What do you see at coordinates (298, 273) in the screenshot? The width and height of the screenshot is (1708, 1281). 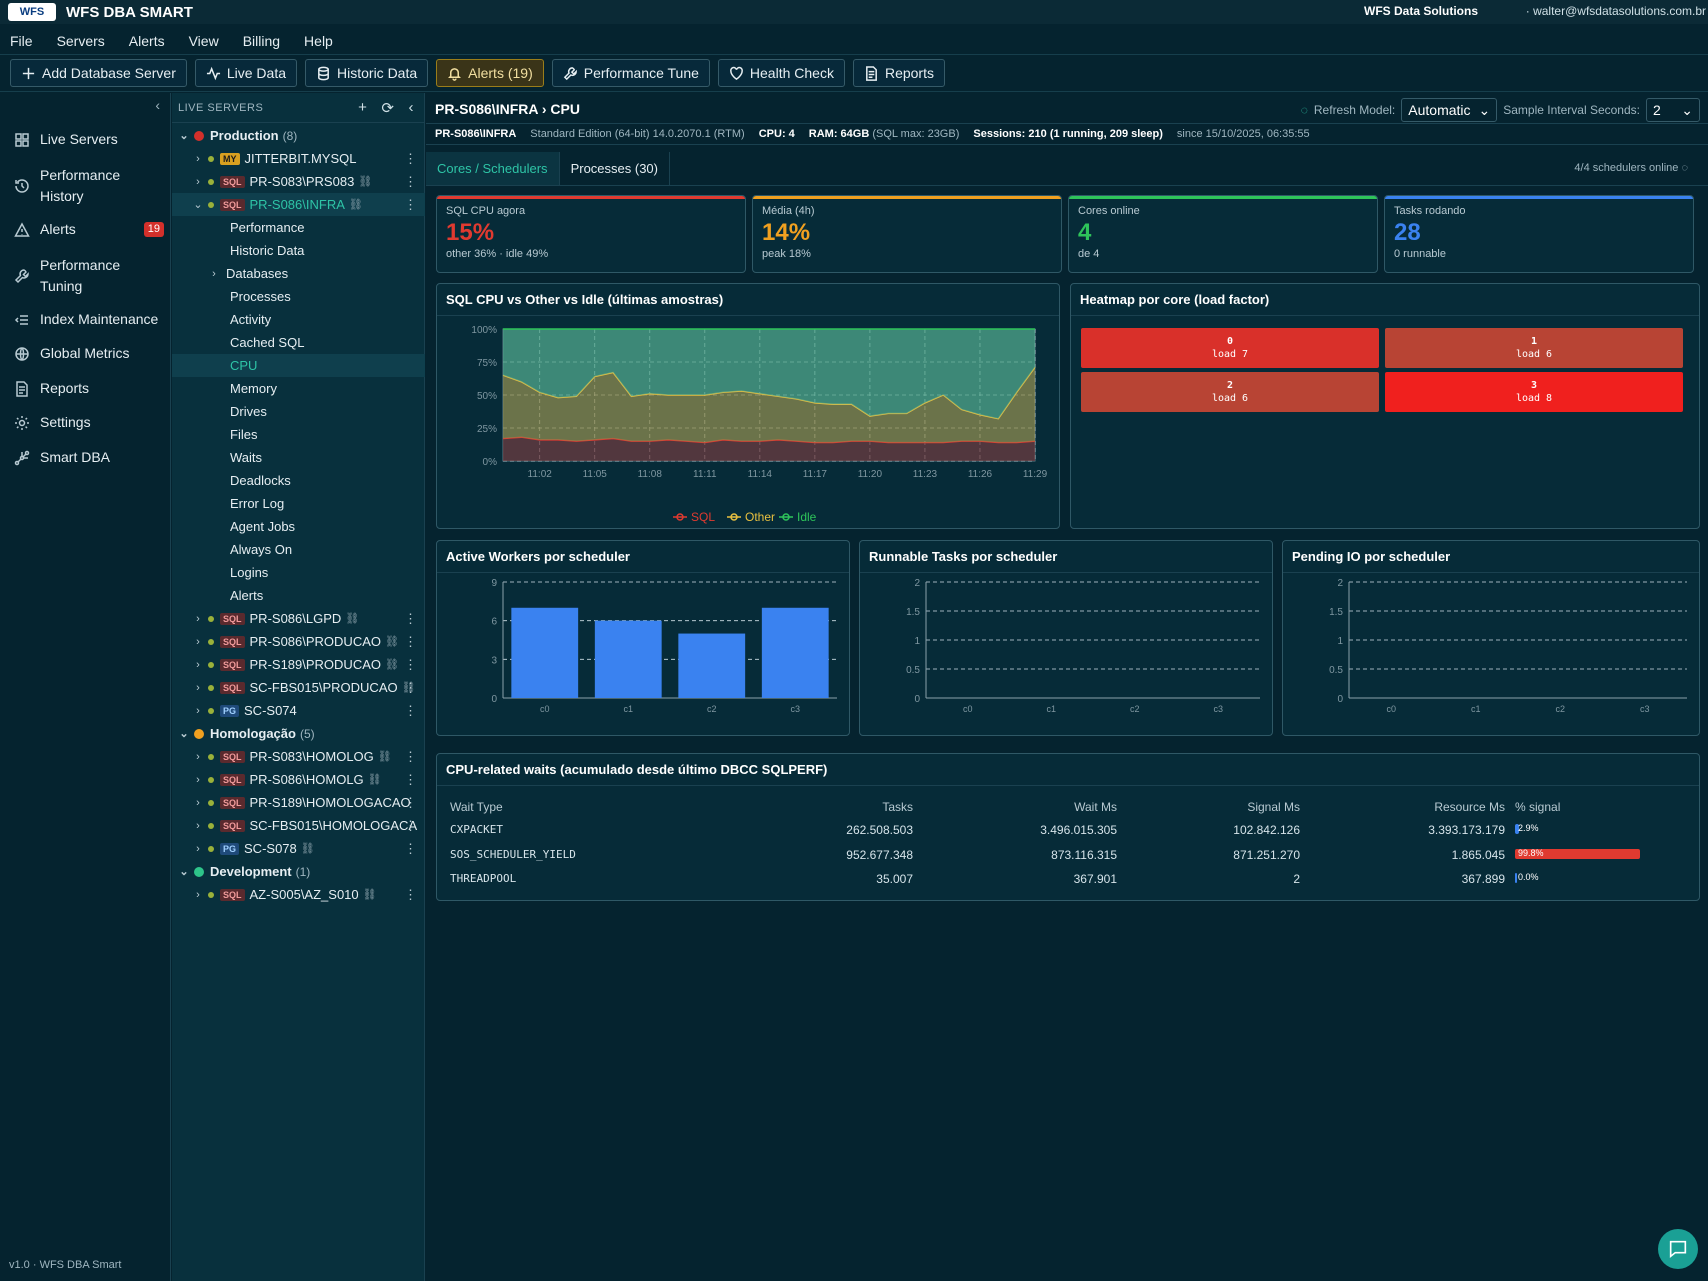 I see `subitem-databases: › Databases` at bounding box center [298, 273].